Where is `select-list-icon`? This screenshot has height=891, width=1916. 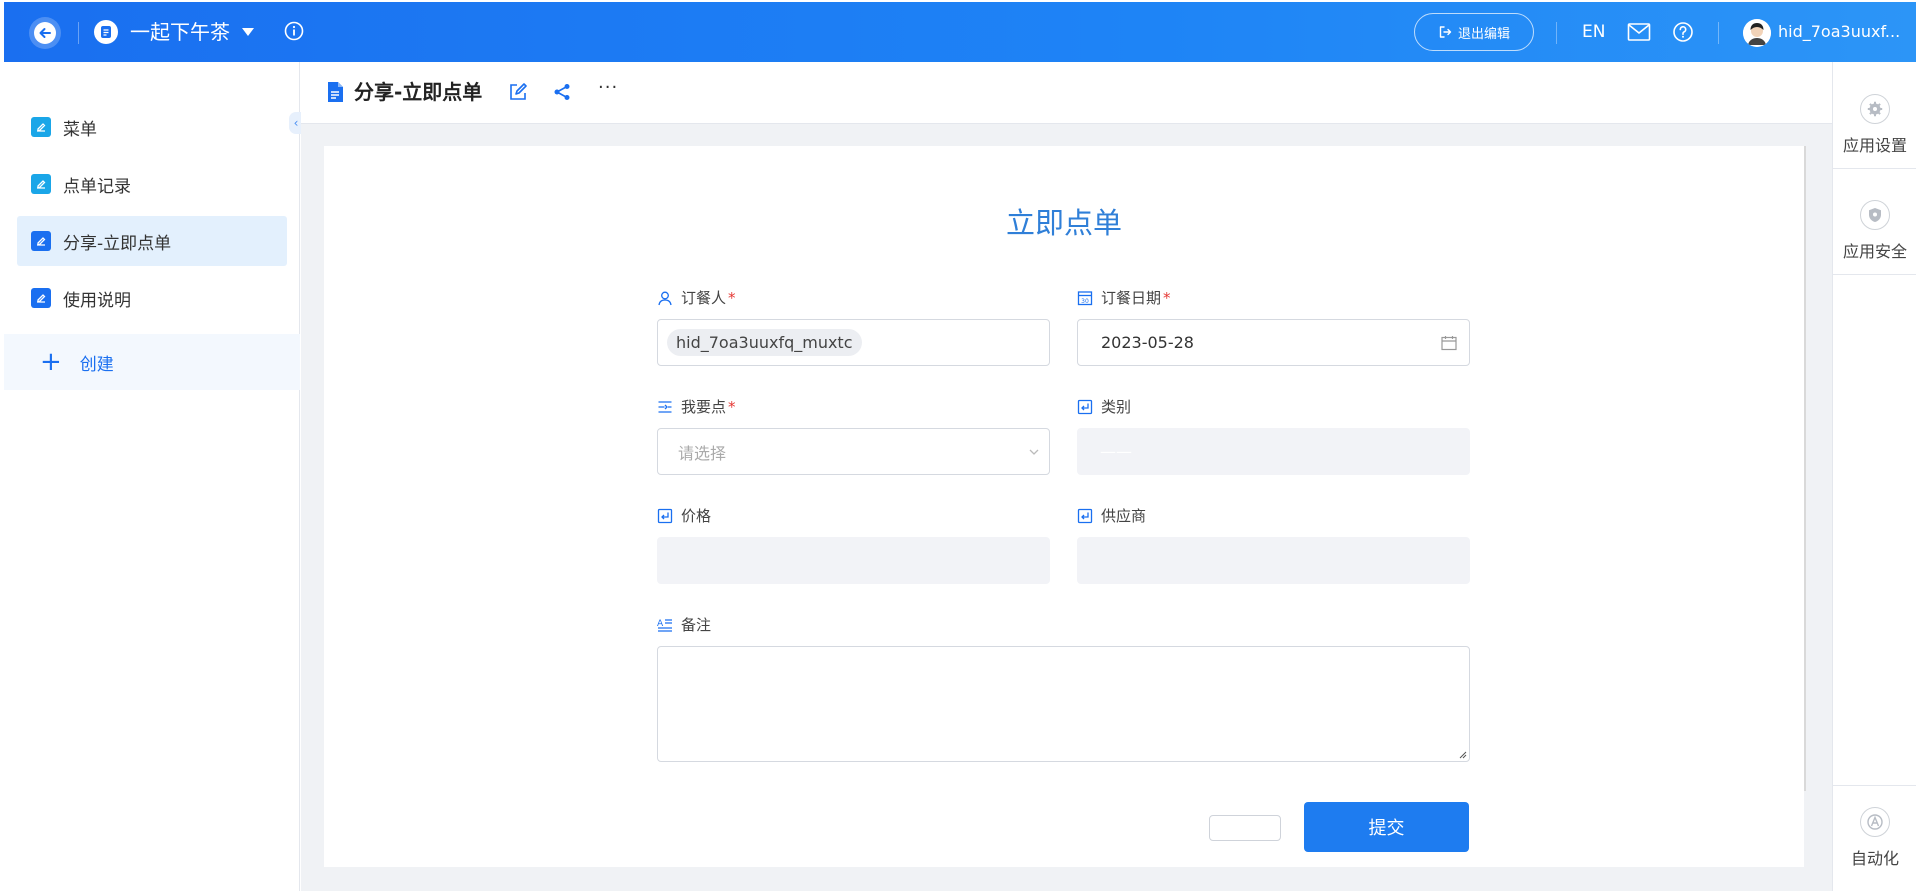
select-list-icon is located at coordinates (665, 407).